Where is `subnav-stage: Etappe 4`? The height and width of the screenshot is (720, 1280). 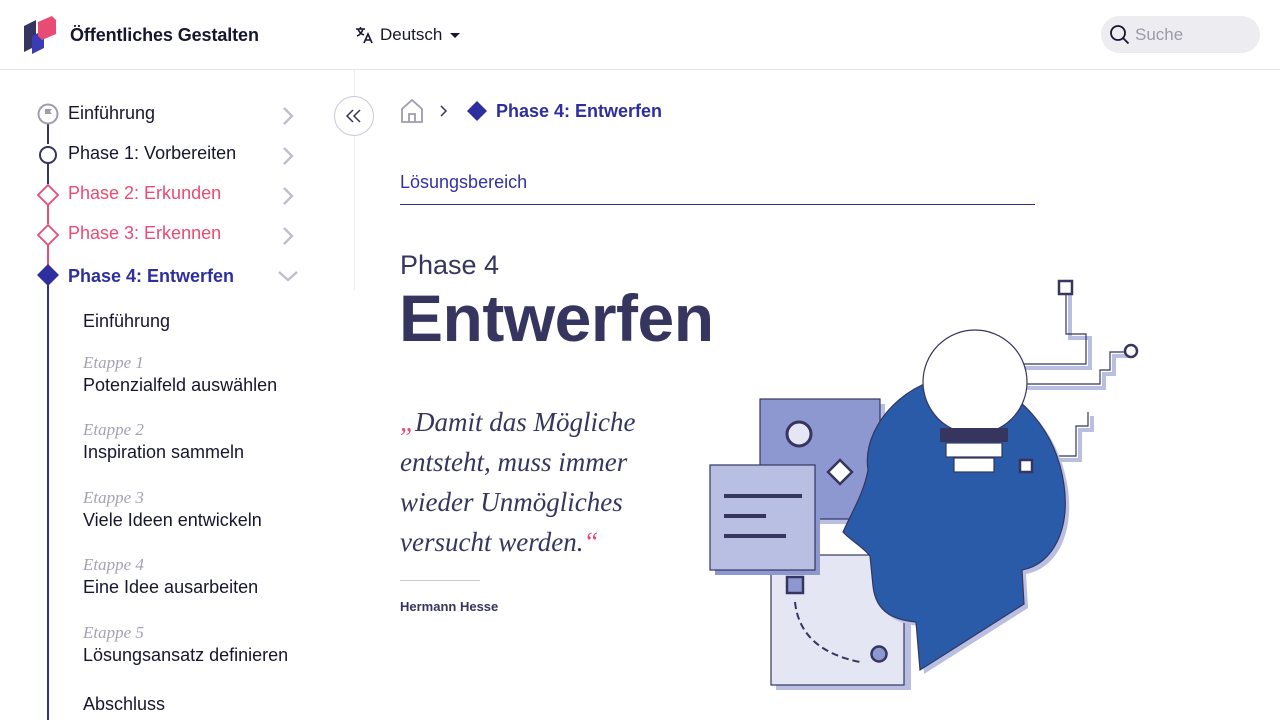 subnav-stage: Etappe 4 is located at coordinates (113, 564).